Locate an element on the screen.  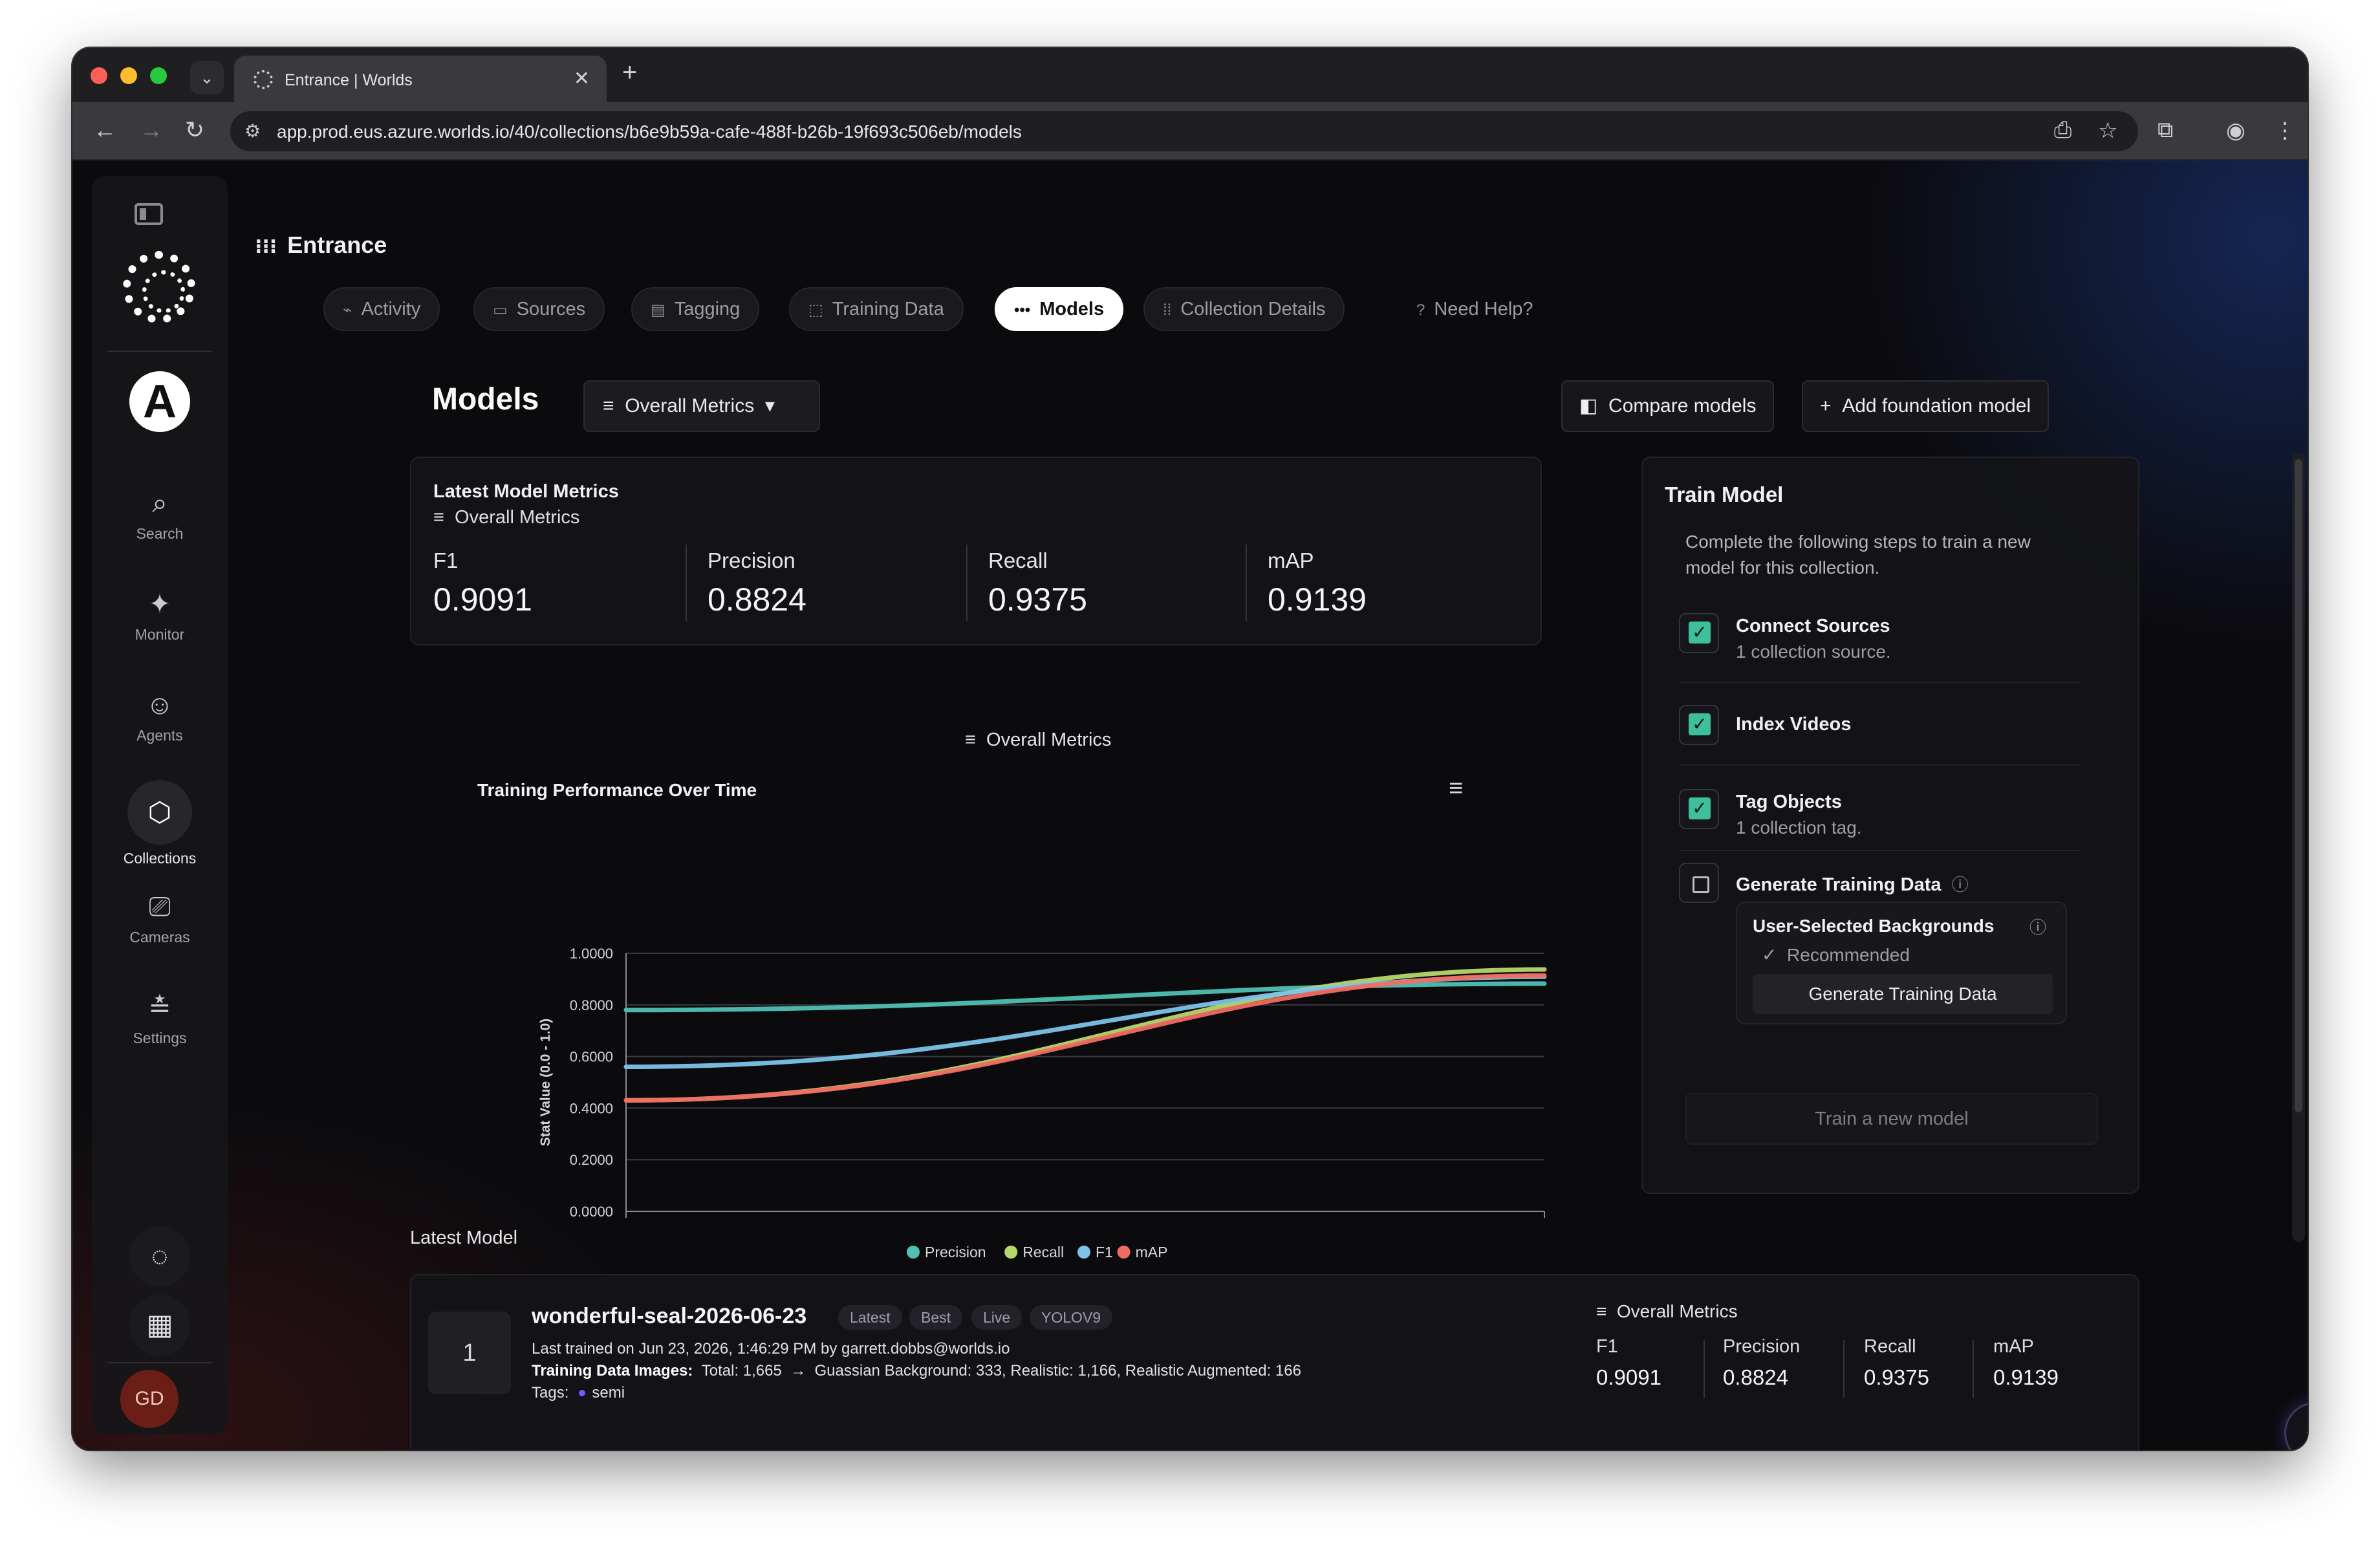
model-metric-map: mAP 0.9139 is located at coordinates (2026, 1363).